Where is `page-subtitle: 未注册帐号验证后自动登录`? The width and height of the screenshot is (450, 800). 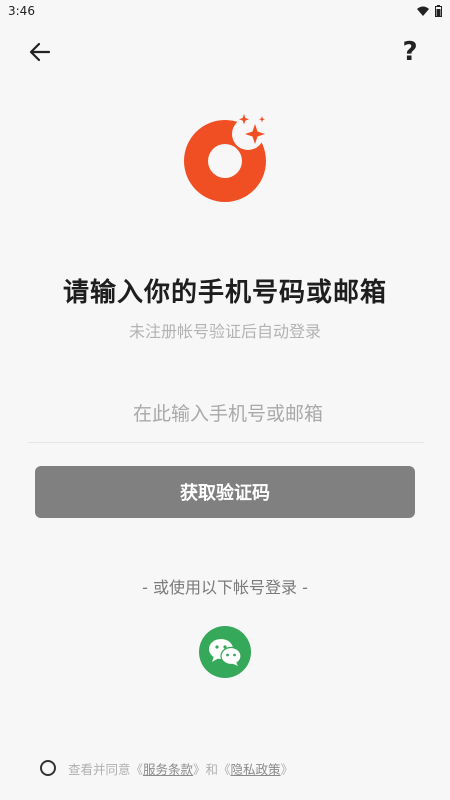 page-subtitle: 未注册帐号验证后自动登录 is located at coordinates (224, 331).